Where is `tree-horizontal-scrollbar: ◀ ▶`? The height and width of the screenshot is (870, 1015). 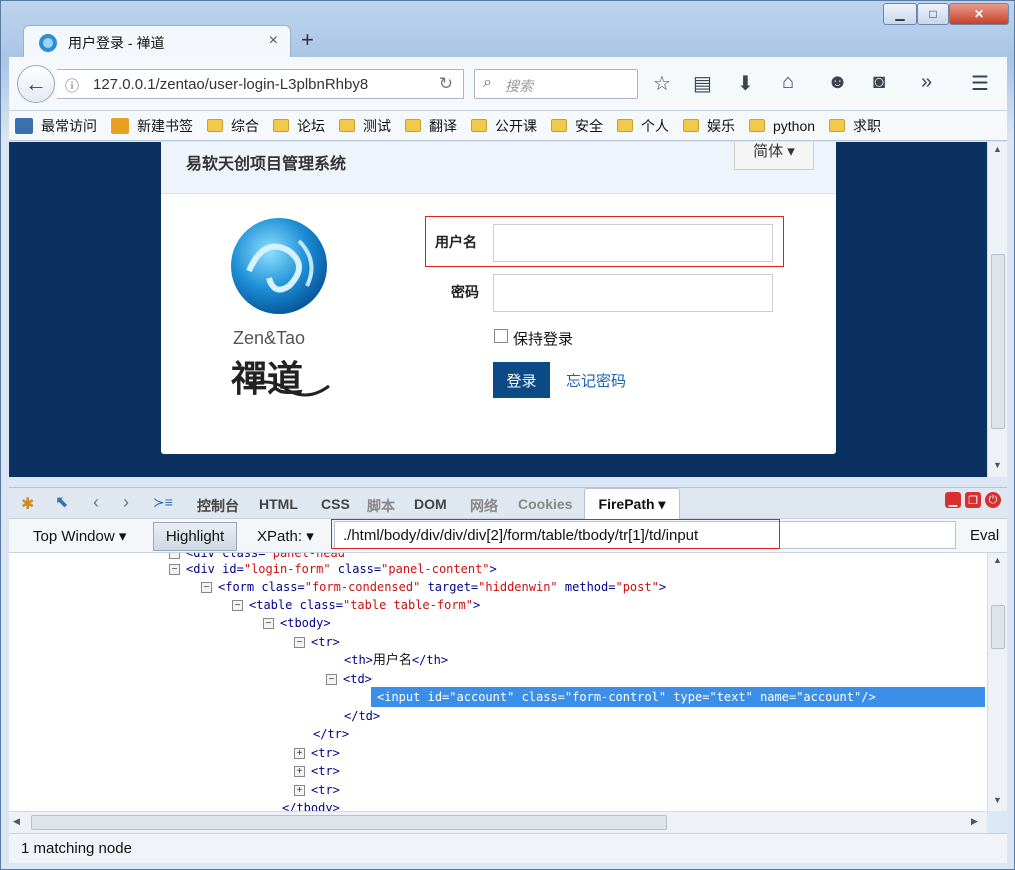
tree-horizontal-scrollbar: ◀ ▶ is located at coordinates (498, 822).